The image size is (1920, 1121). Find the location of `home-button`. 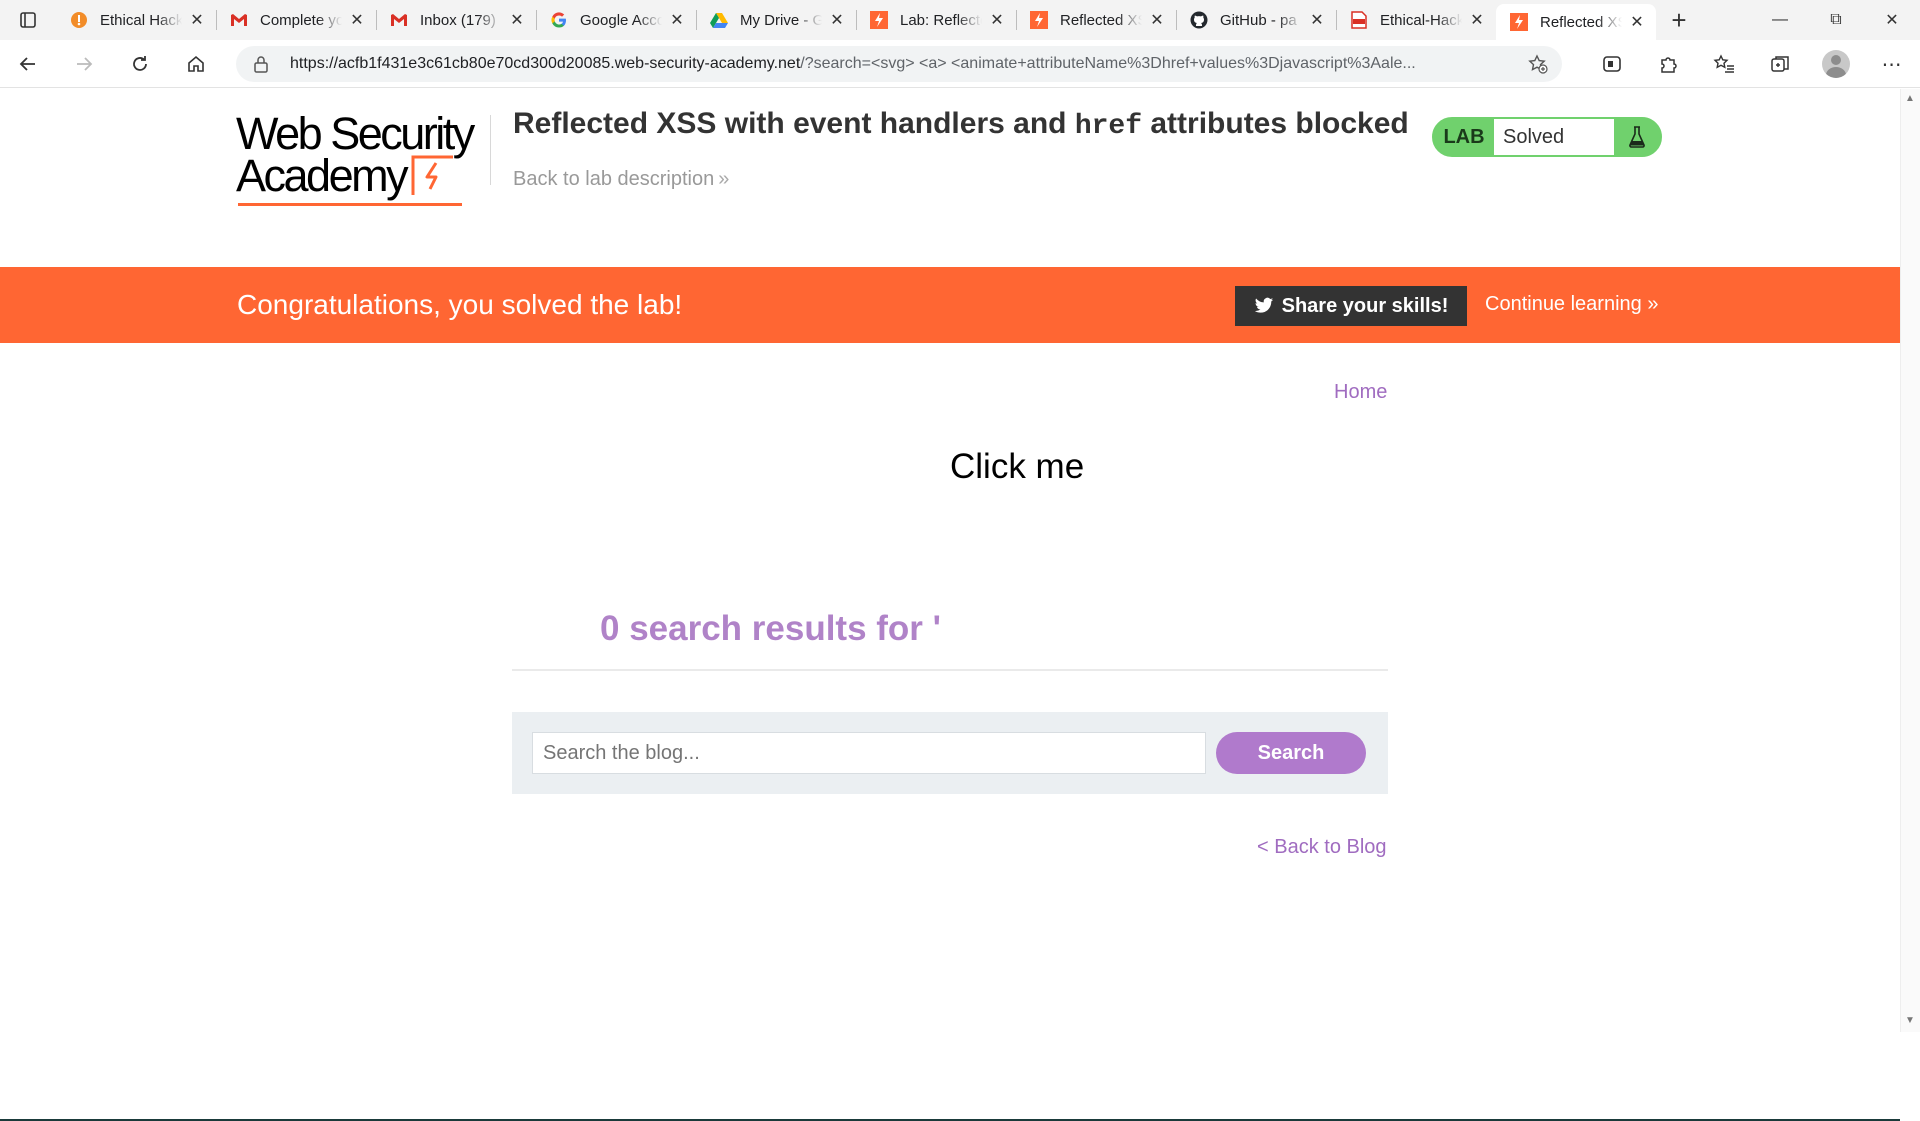

home-button is located at coordinates (196, 64).